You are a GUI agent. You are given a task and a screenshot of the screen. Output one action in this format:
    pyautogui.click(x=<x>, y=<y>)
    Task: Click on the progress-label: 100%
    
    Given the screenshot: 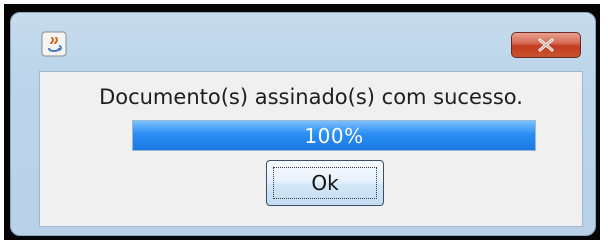 What is the action you would take?
    pyautogui.click(x=334, y=135)
    